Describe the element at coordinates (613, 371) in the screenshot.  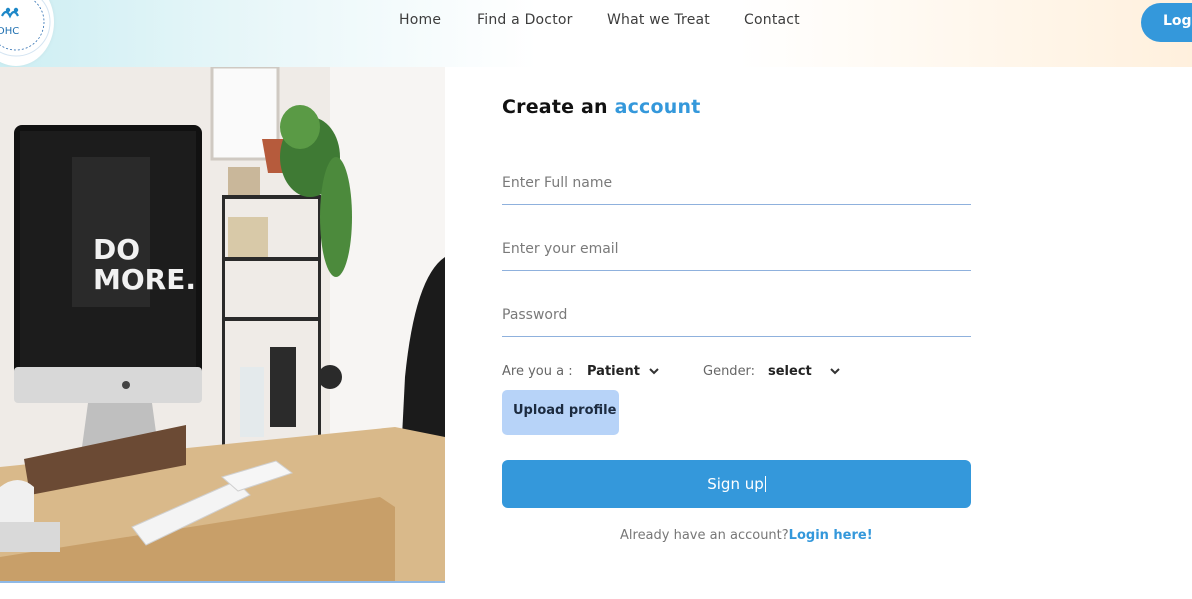
I see `role-select: Patient` at that location.